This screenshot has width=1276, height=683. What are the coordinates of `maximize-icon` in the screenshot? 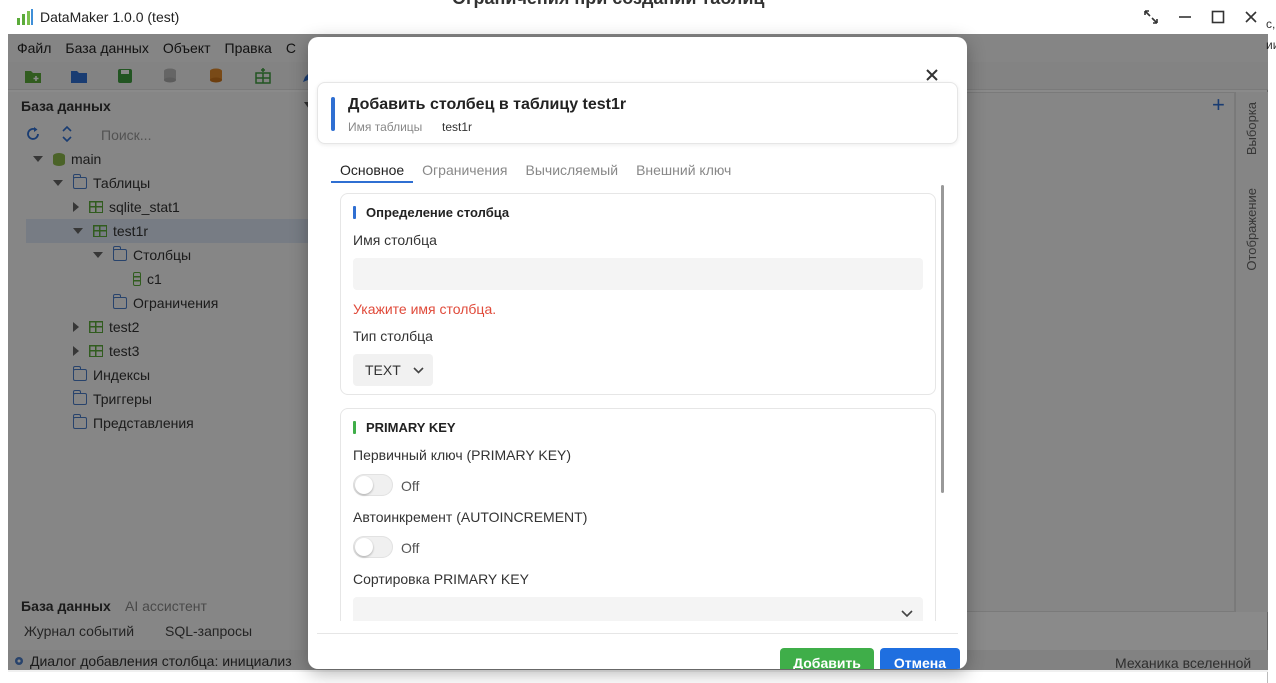 It's located at (1218, 17).